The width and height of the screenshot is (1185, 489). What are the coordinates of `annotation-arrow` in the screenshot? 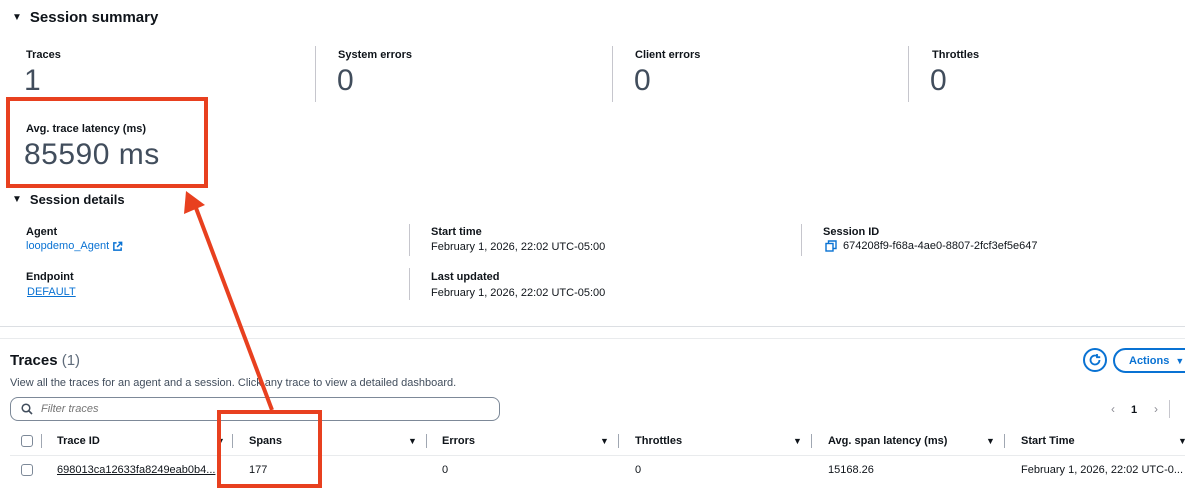 It's located at (229, 301).